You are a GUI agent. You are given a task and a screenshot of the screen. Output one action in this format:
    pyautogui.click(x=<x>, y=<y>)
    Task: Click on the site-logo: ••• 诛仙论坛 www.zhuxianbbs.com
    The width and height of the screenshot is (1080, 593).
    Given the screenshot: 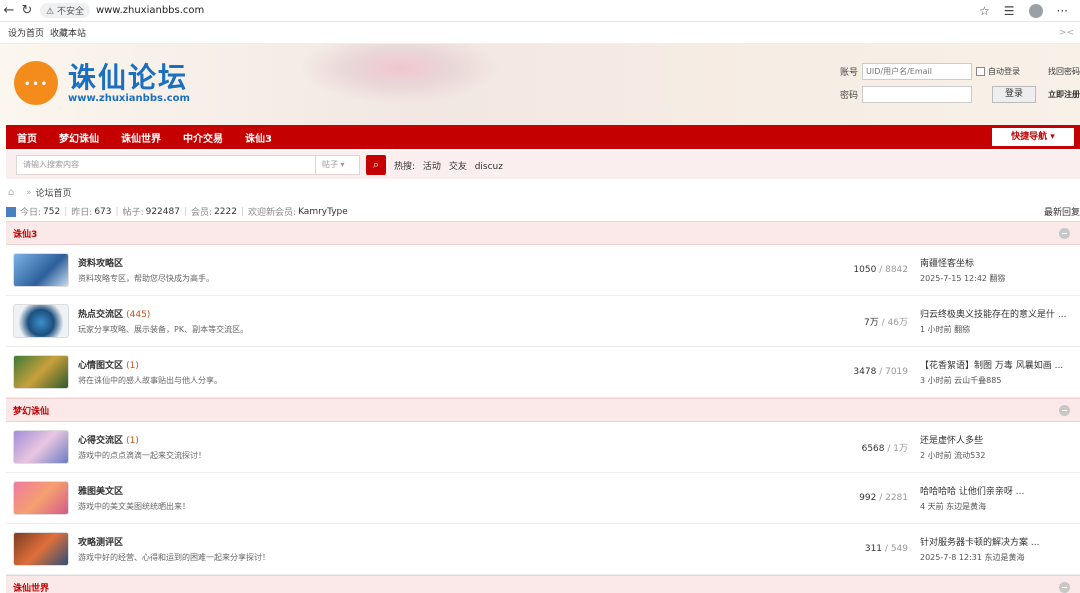 What is the action you would take?
    pyautogui.click(x=102, y=83)
    